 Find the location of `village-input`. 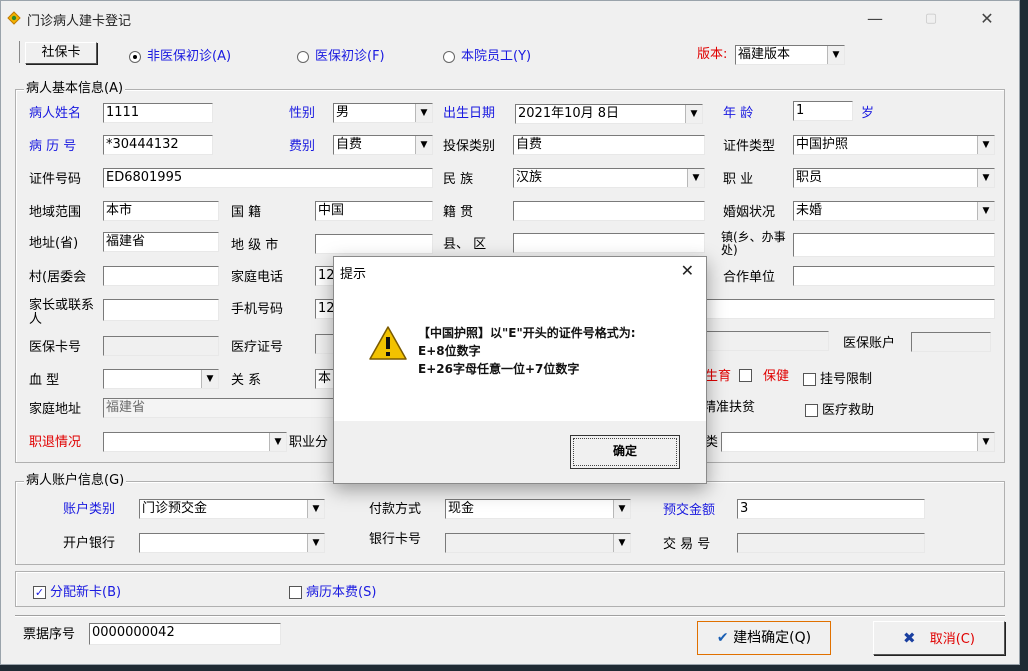

village-input is located at coordinates (161, 276).